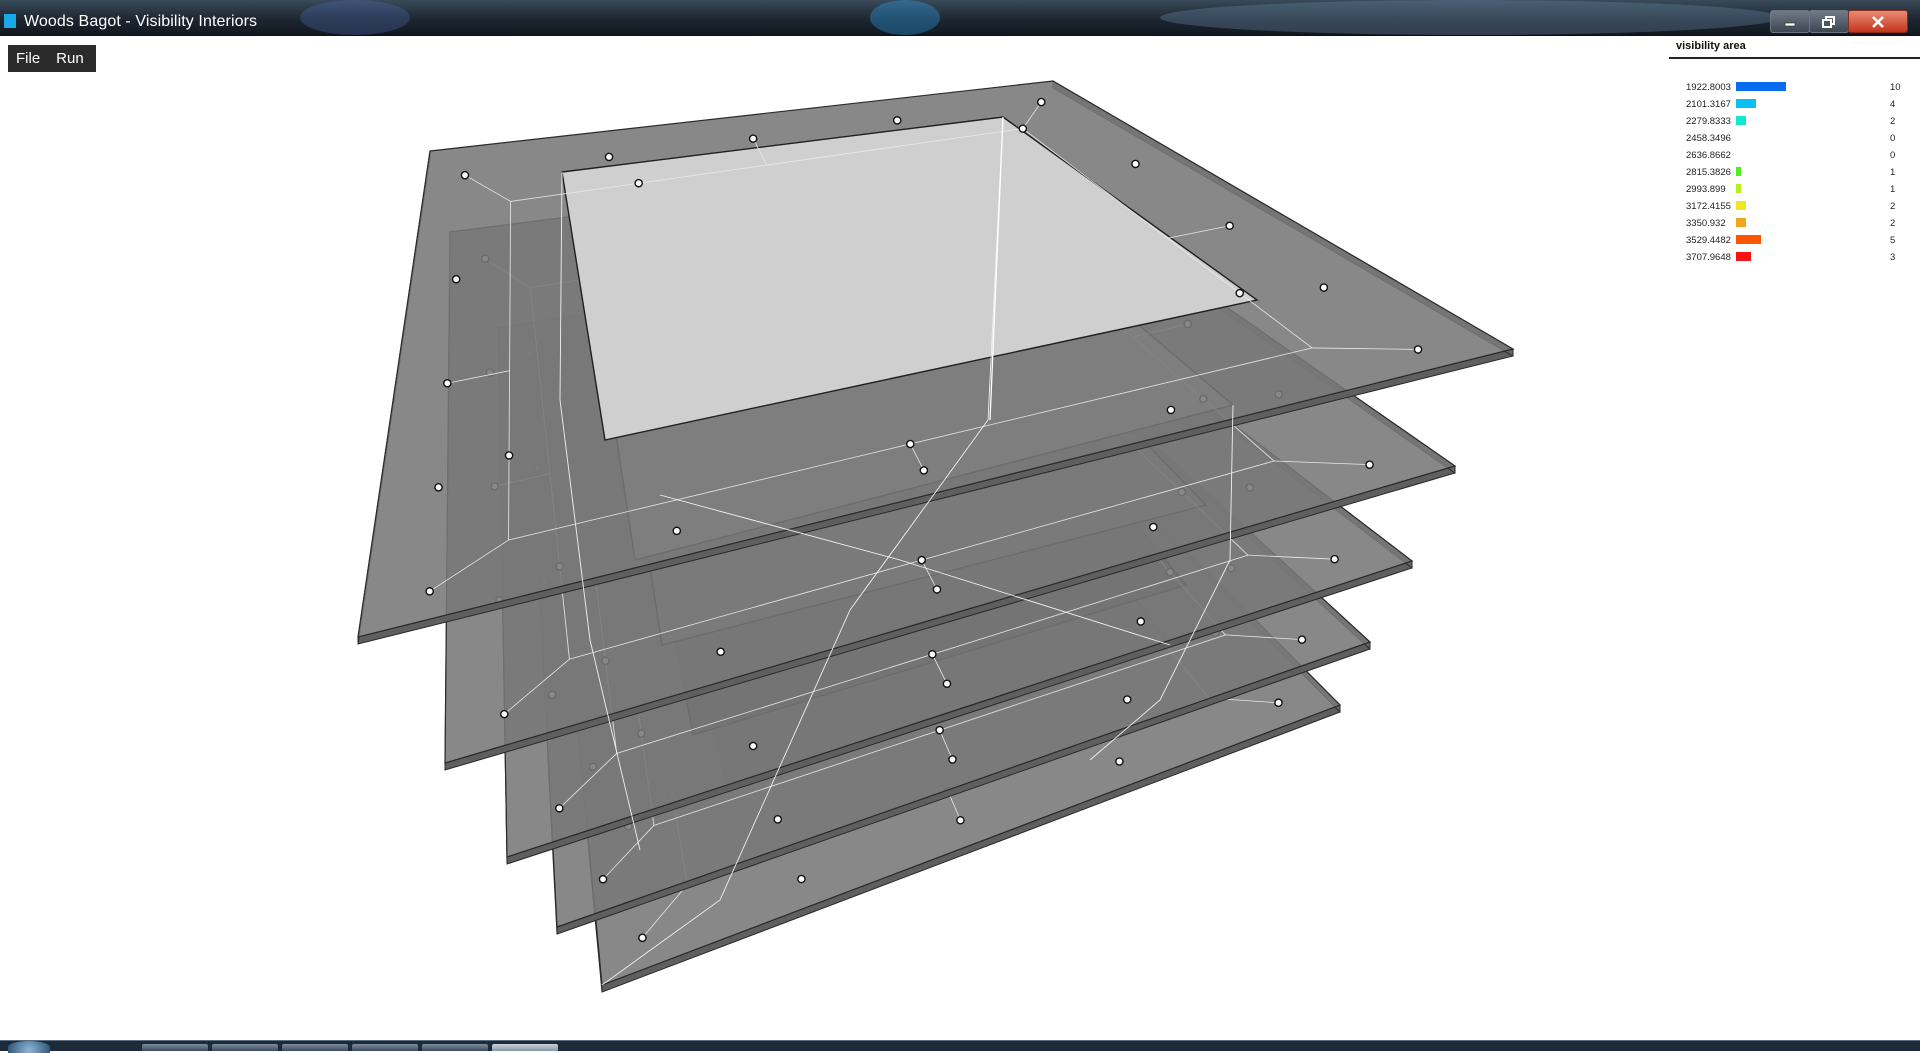 This screenshot has width=1920, height=1053. I want to click on legend-value: 3707.9648, so click(1708, 257).